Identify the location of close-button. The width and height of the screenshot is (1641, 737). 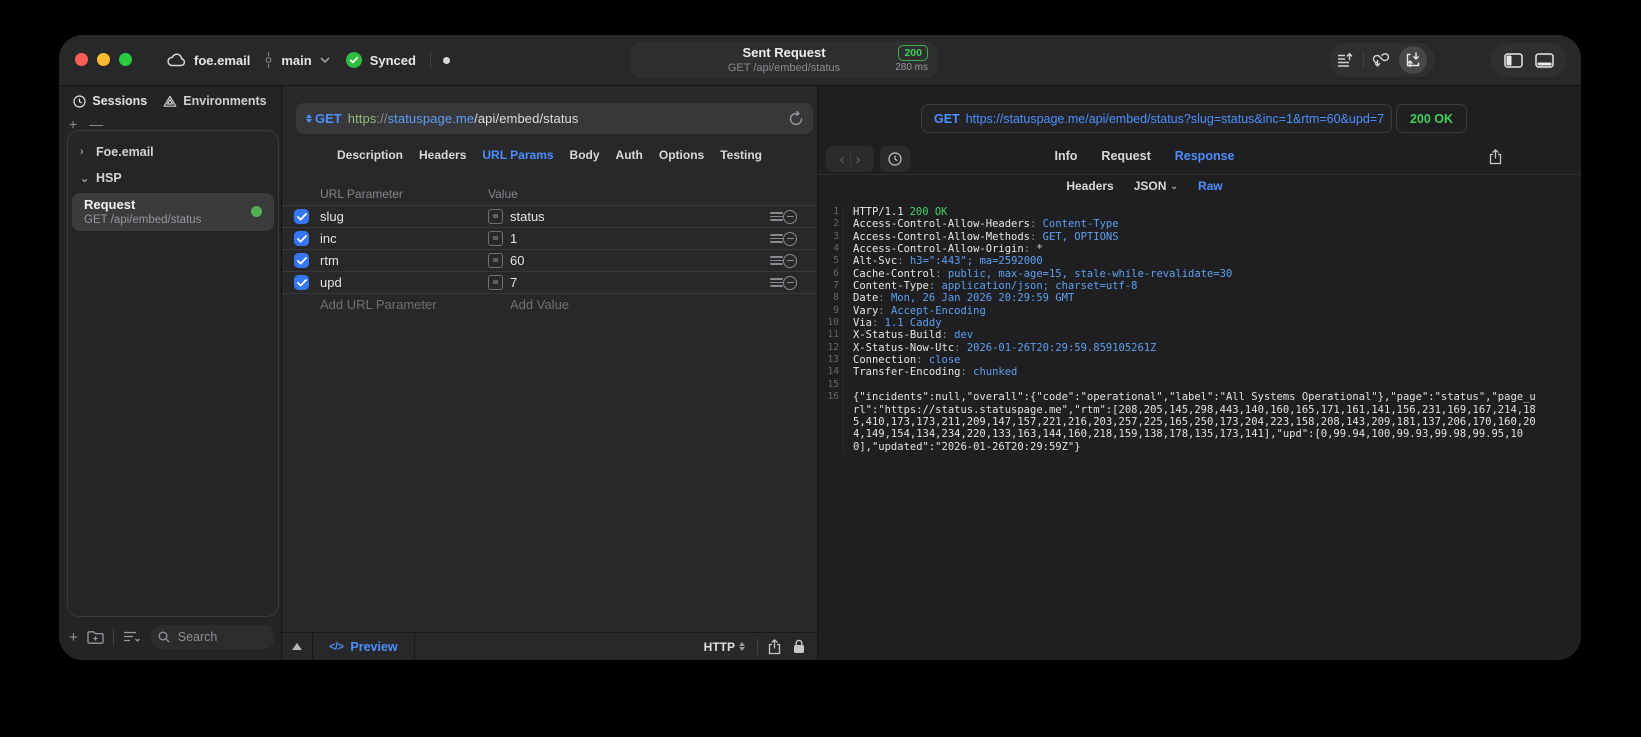
(81, 59).